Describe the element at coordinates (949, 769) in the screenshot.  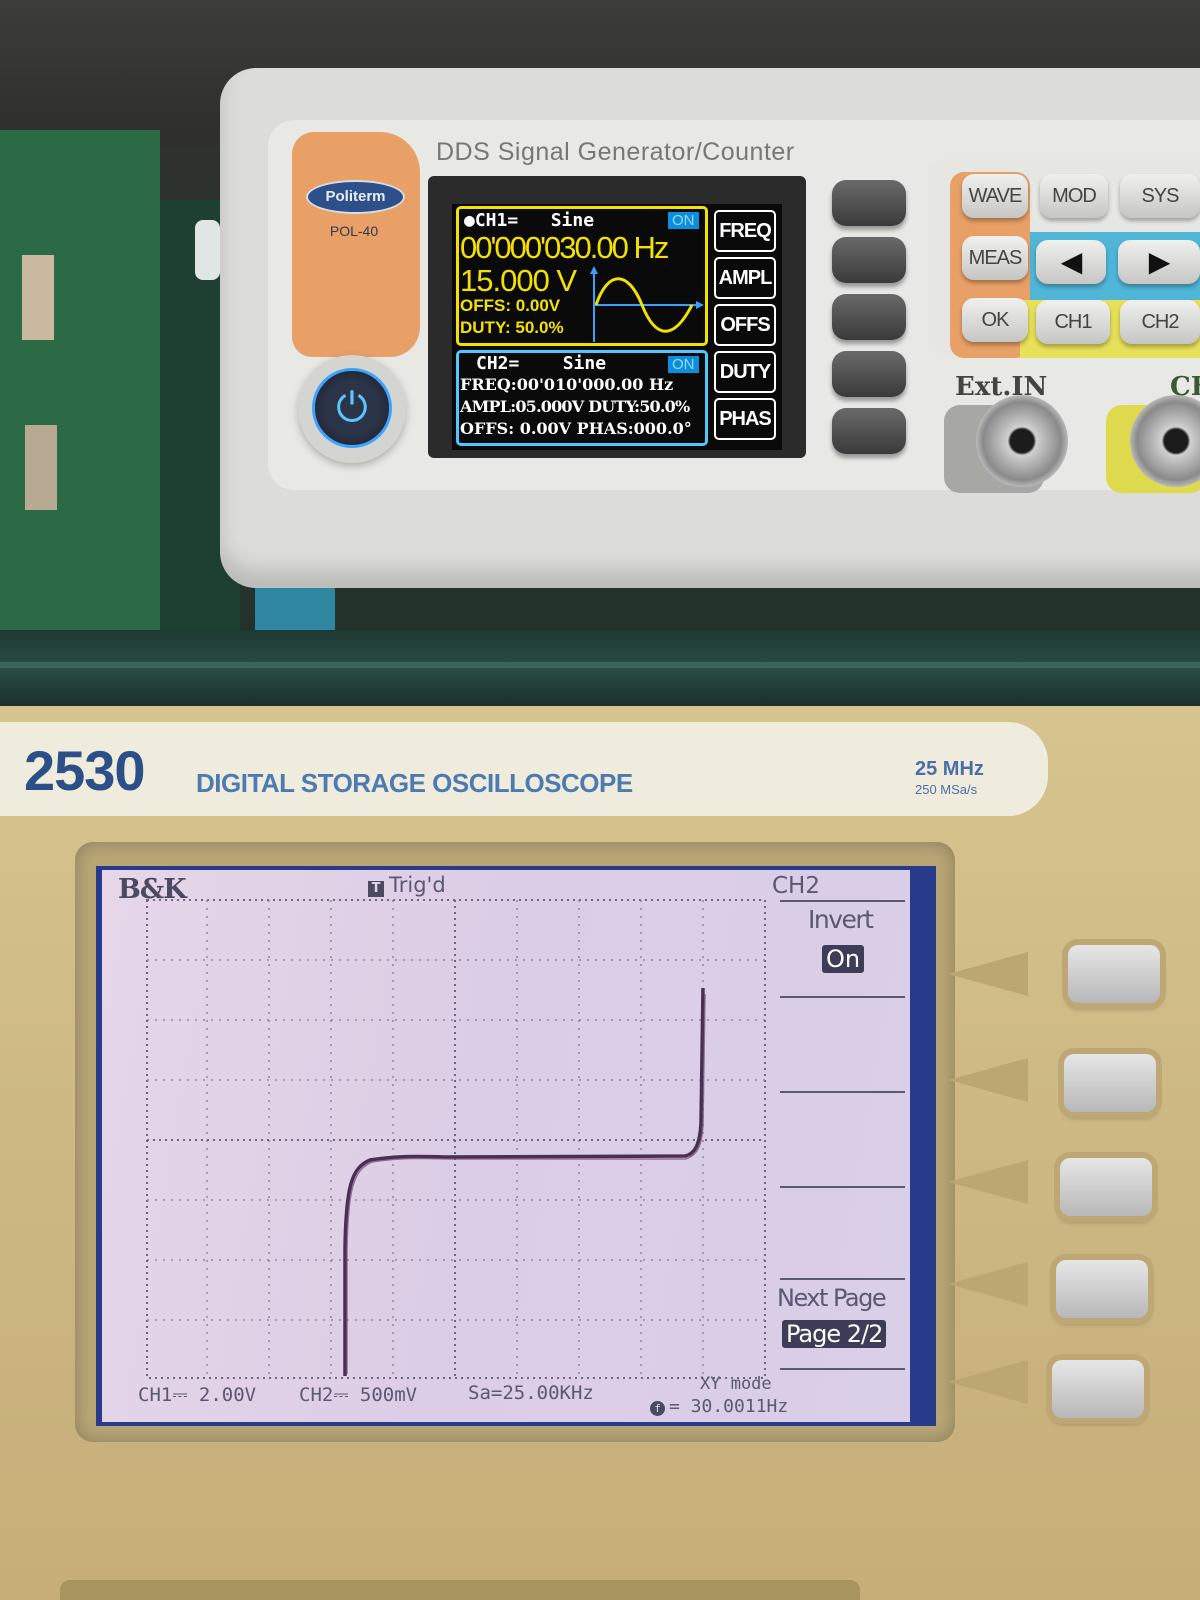
I see `oscilloscope-bandwidth: 25 MHz` at that location.